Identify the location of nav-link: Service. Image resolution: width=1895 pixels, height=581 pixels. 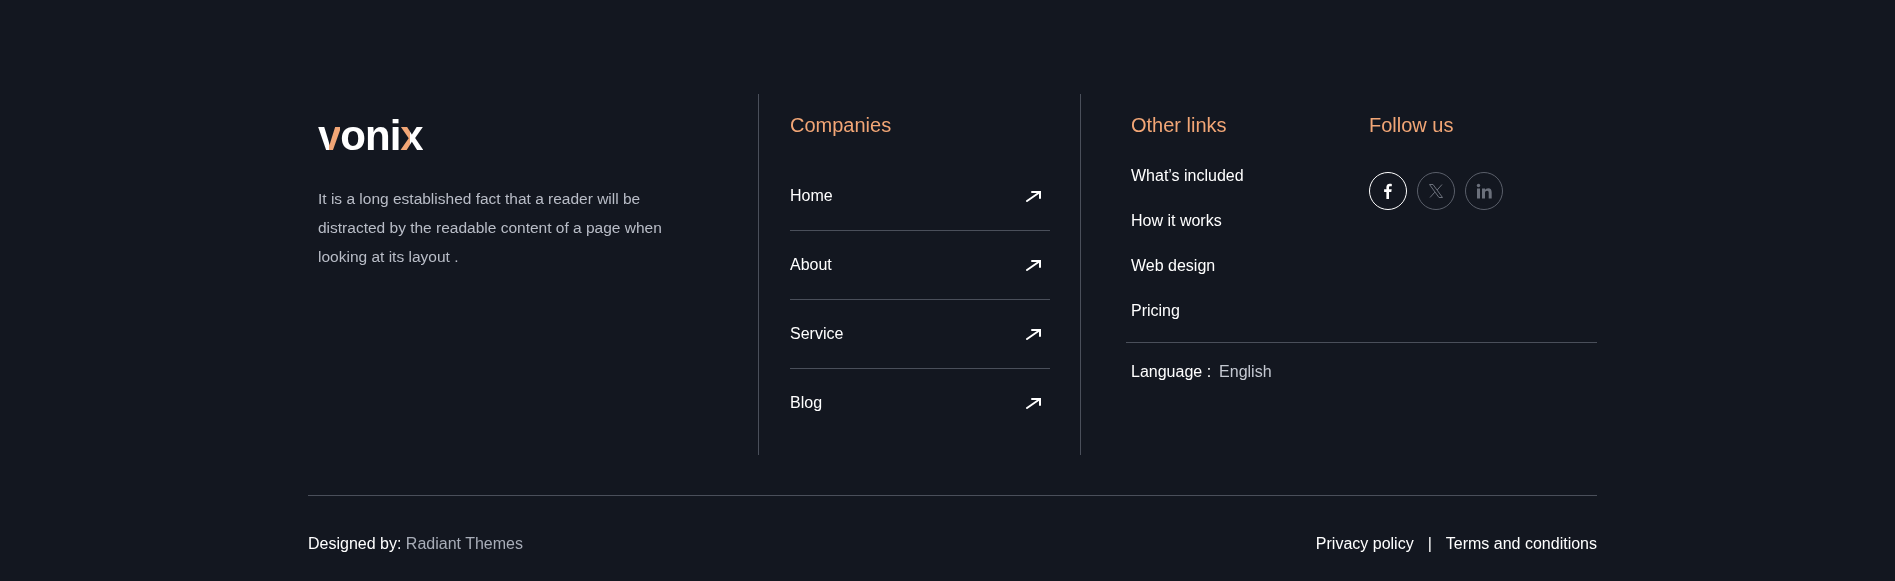
(920, 334).